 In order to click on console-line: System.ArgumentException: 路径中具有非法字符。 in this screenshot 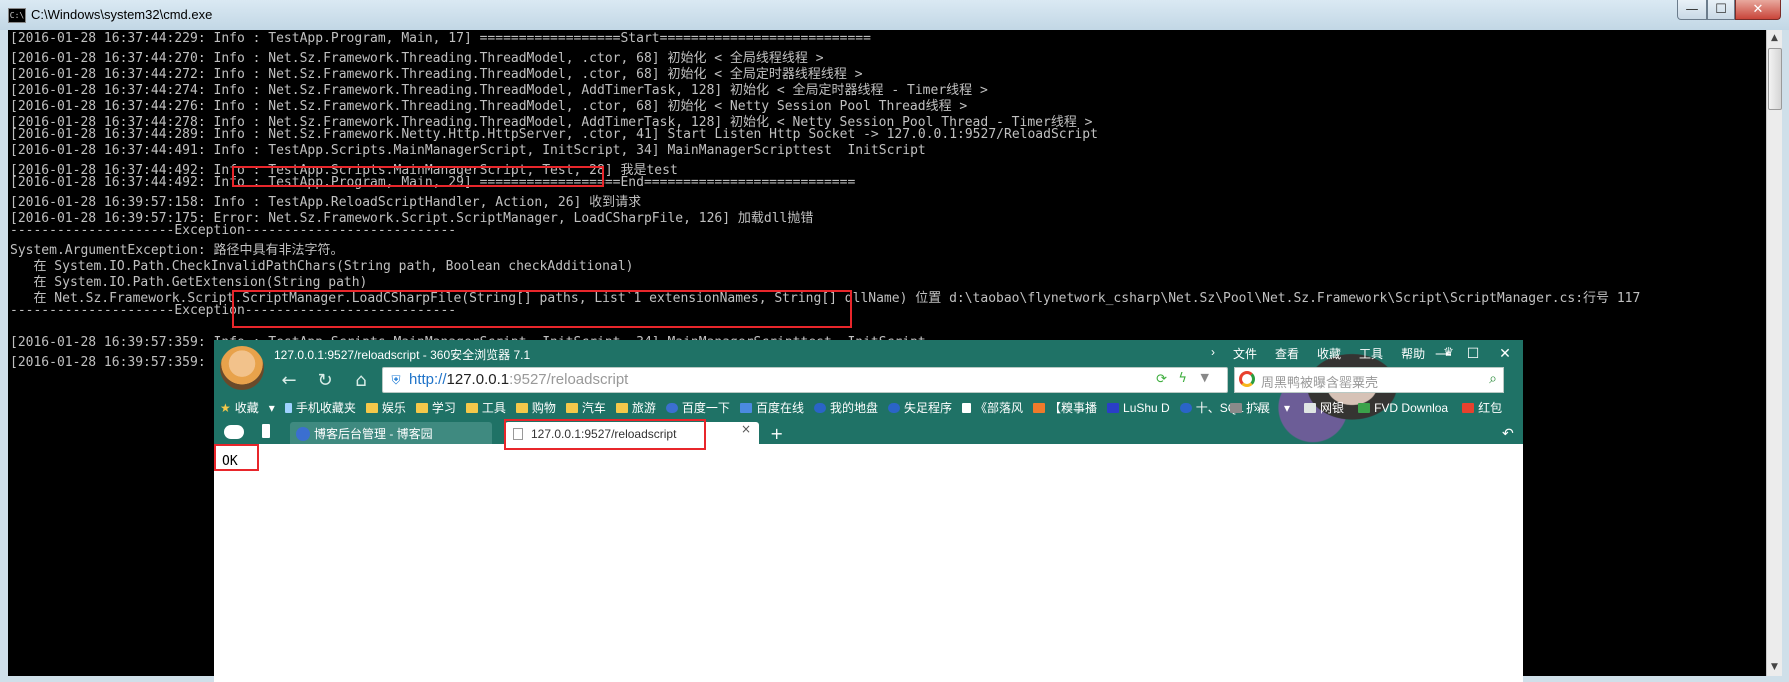, I will do `click(177, 250)`.